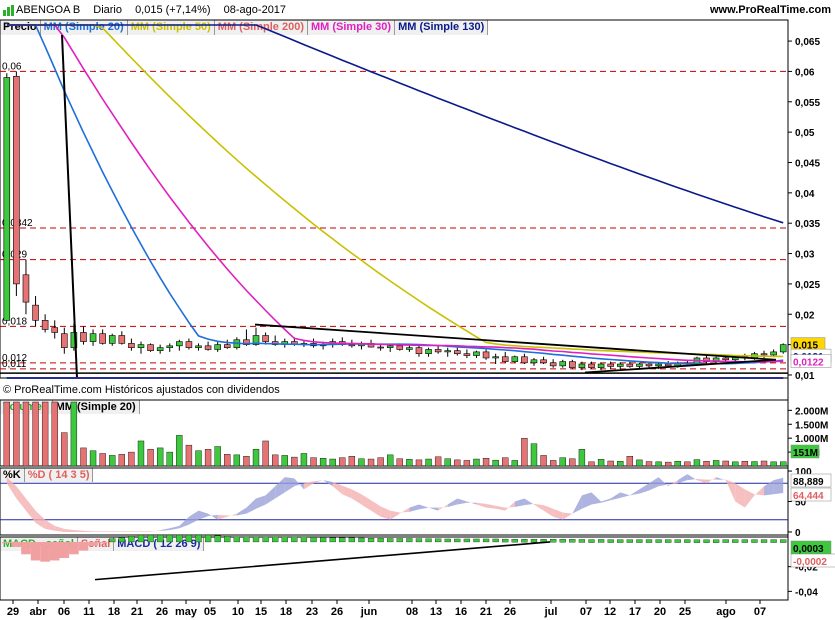 Image resolution: width=835 pixels, height=620 pixels. Describe the element at coordinates (798, 533) in the screenshot. I see `stoch-ytick-label: 0` at that location.